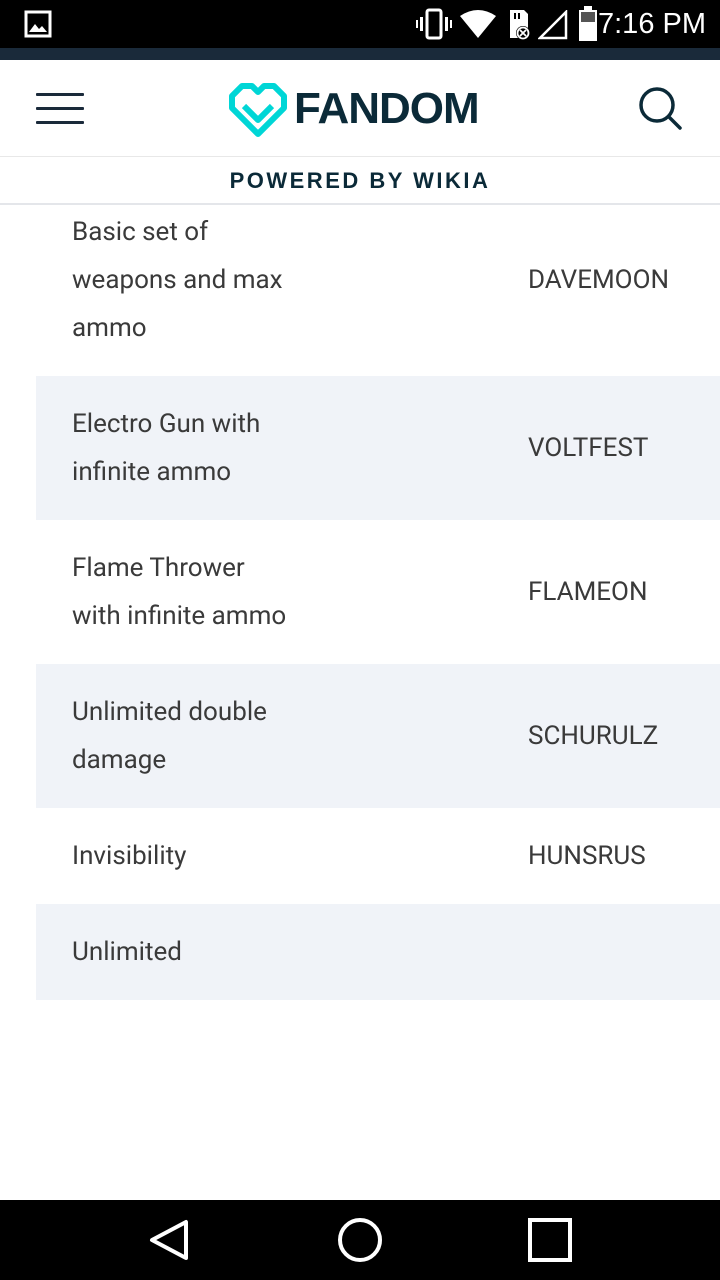  I want to click on effect-cell: Basic set of weapons and max ammo, so click(177, 280).